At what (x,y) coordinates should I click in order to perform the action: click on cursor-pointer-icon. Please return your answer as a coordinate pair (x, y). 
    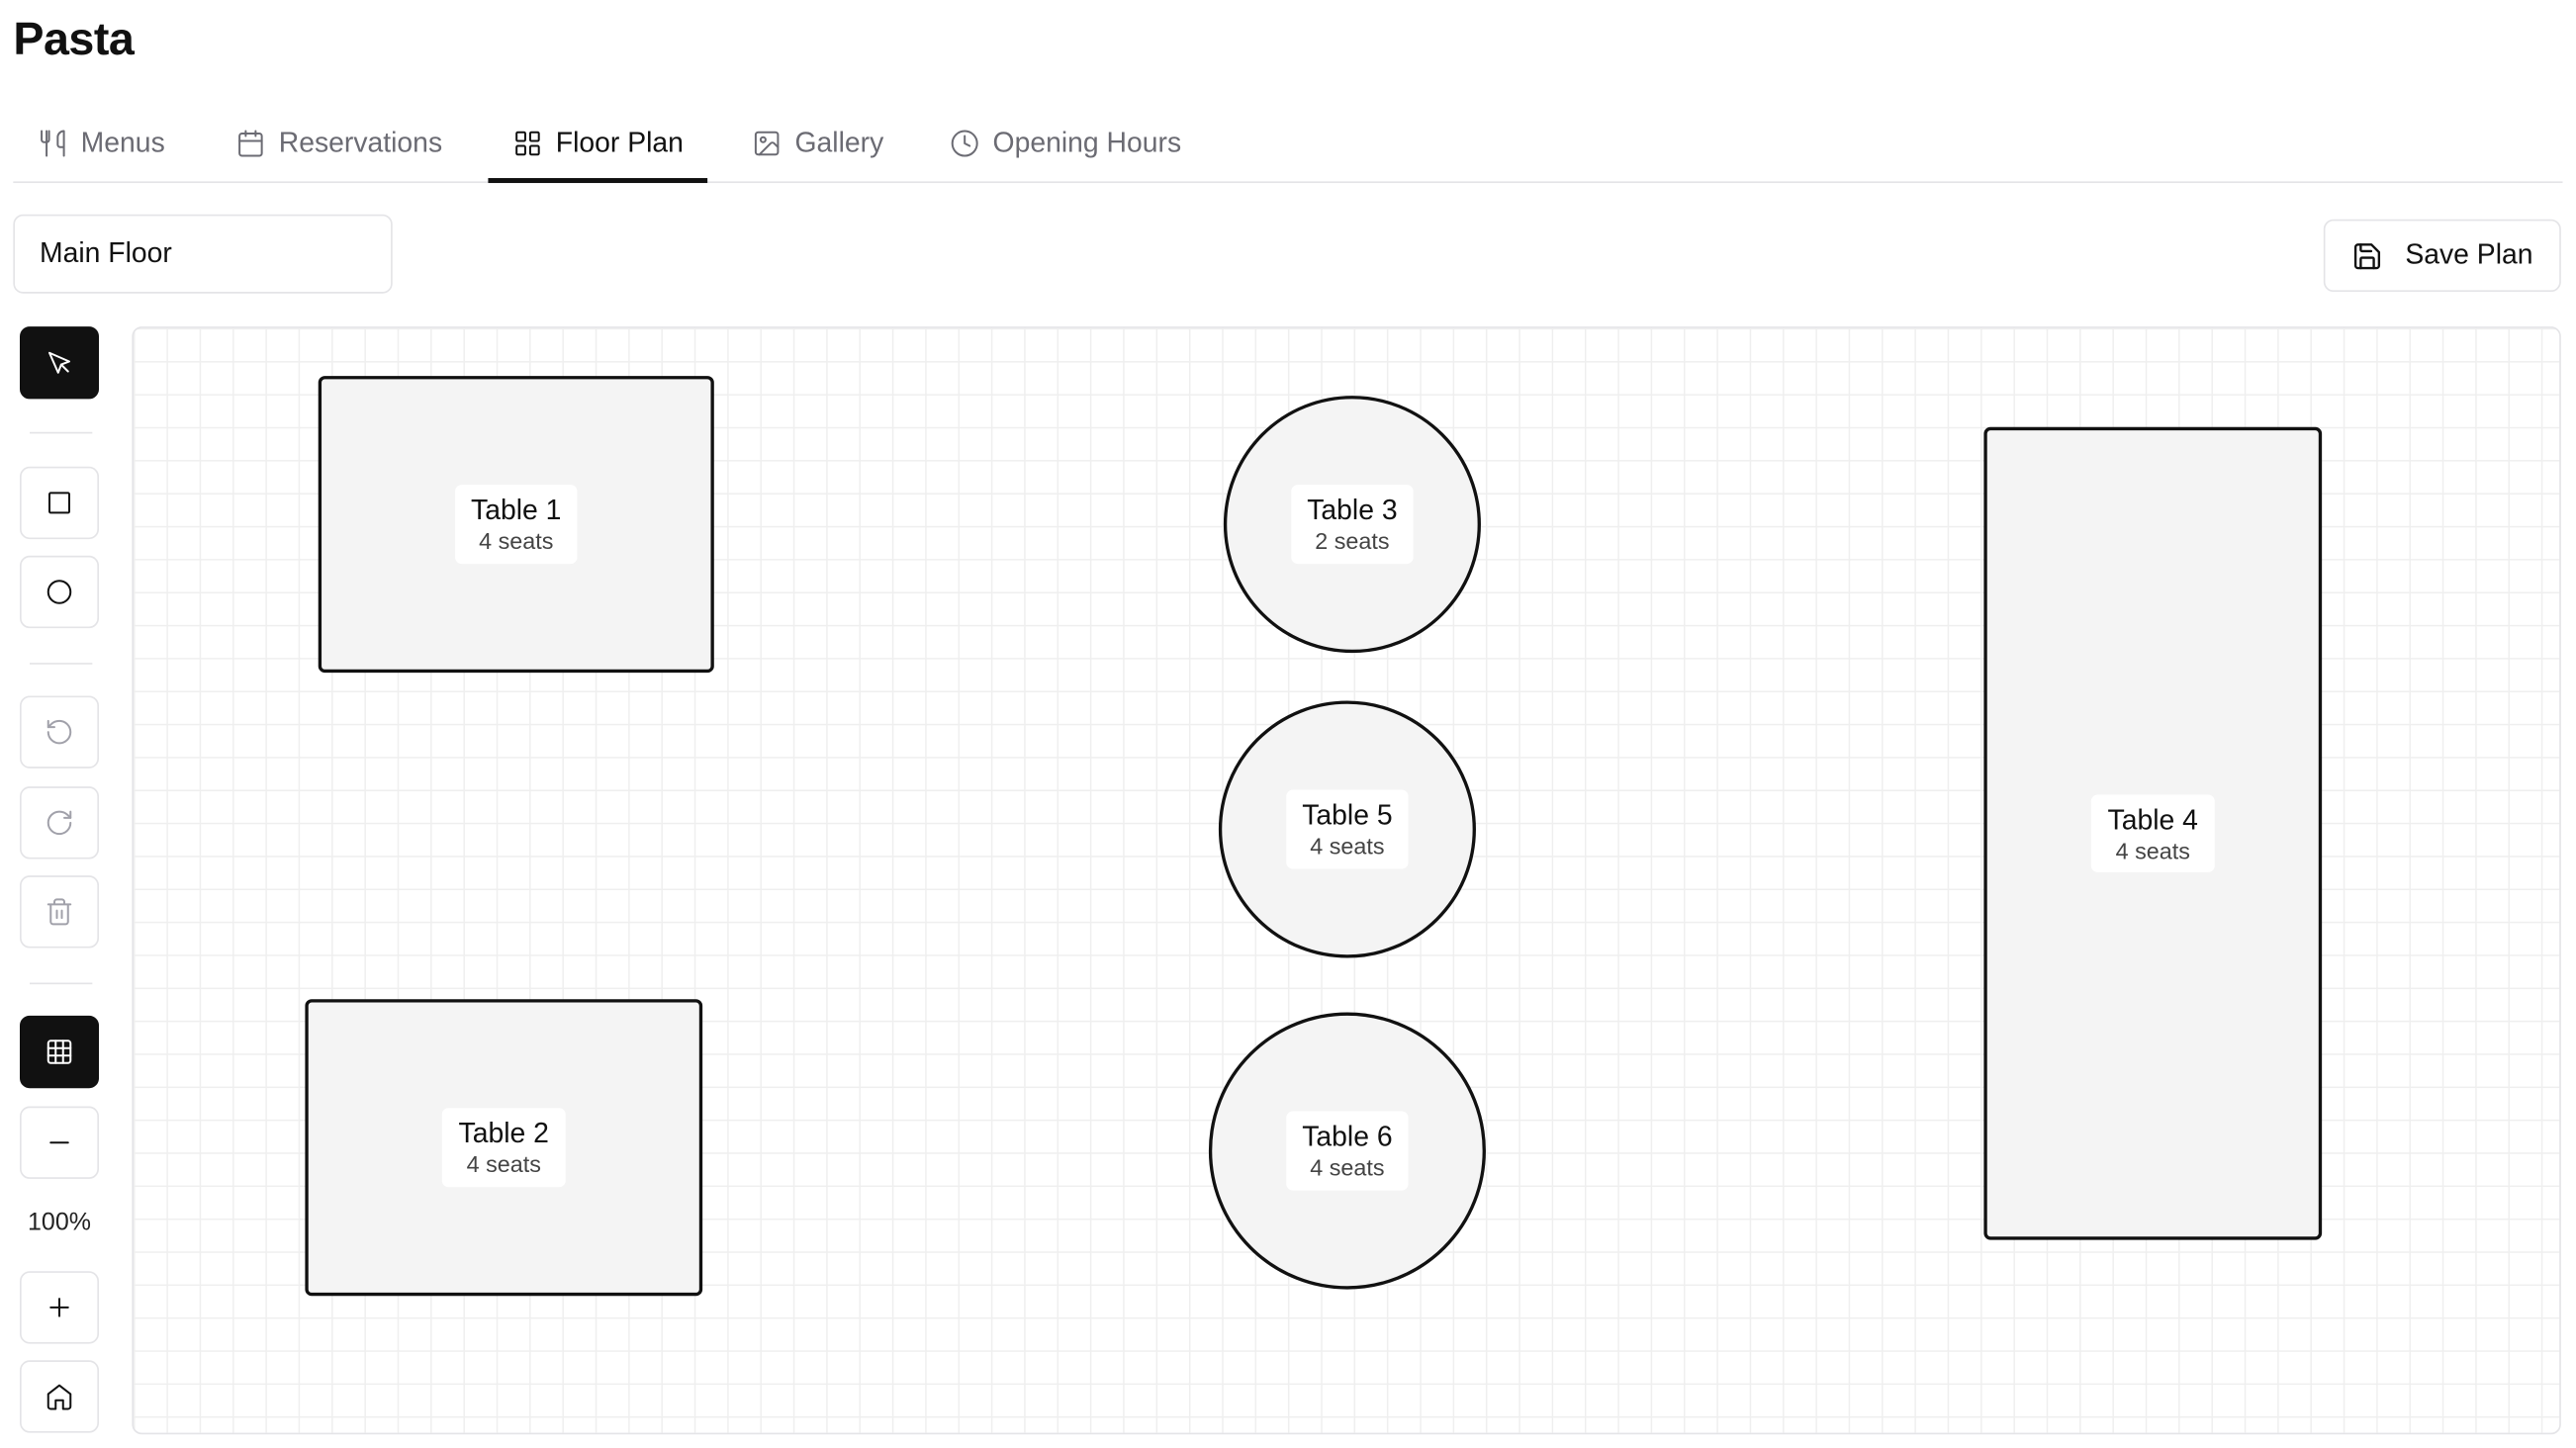
    Looking at the image, I should click on (60, 362).